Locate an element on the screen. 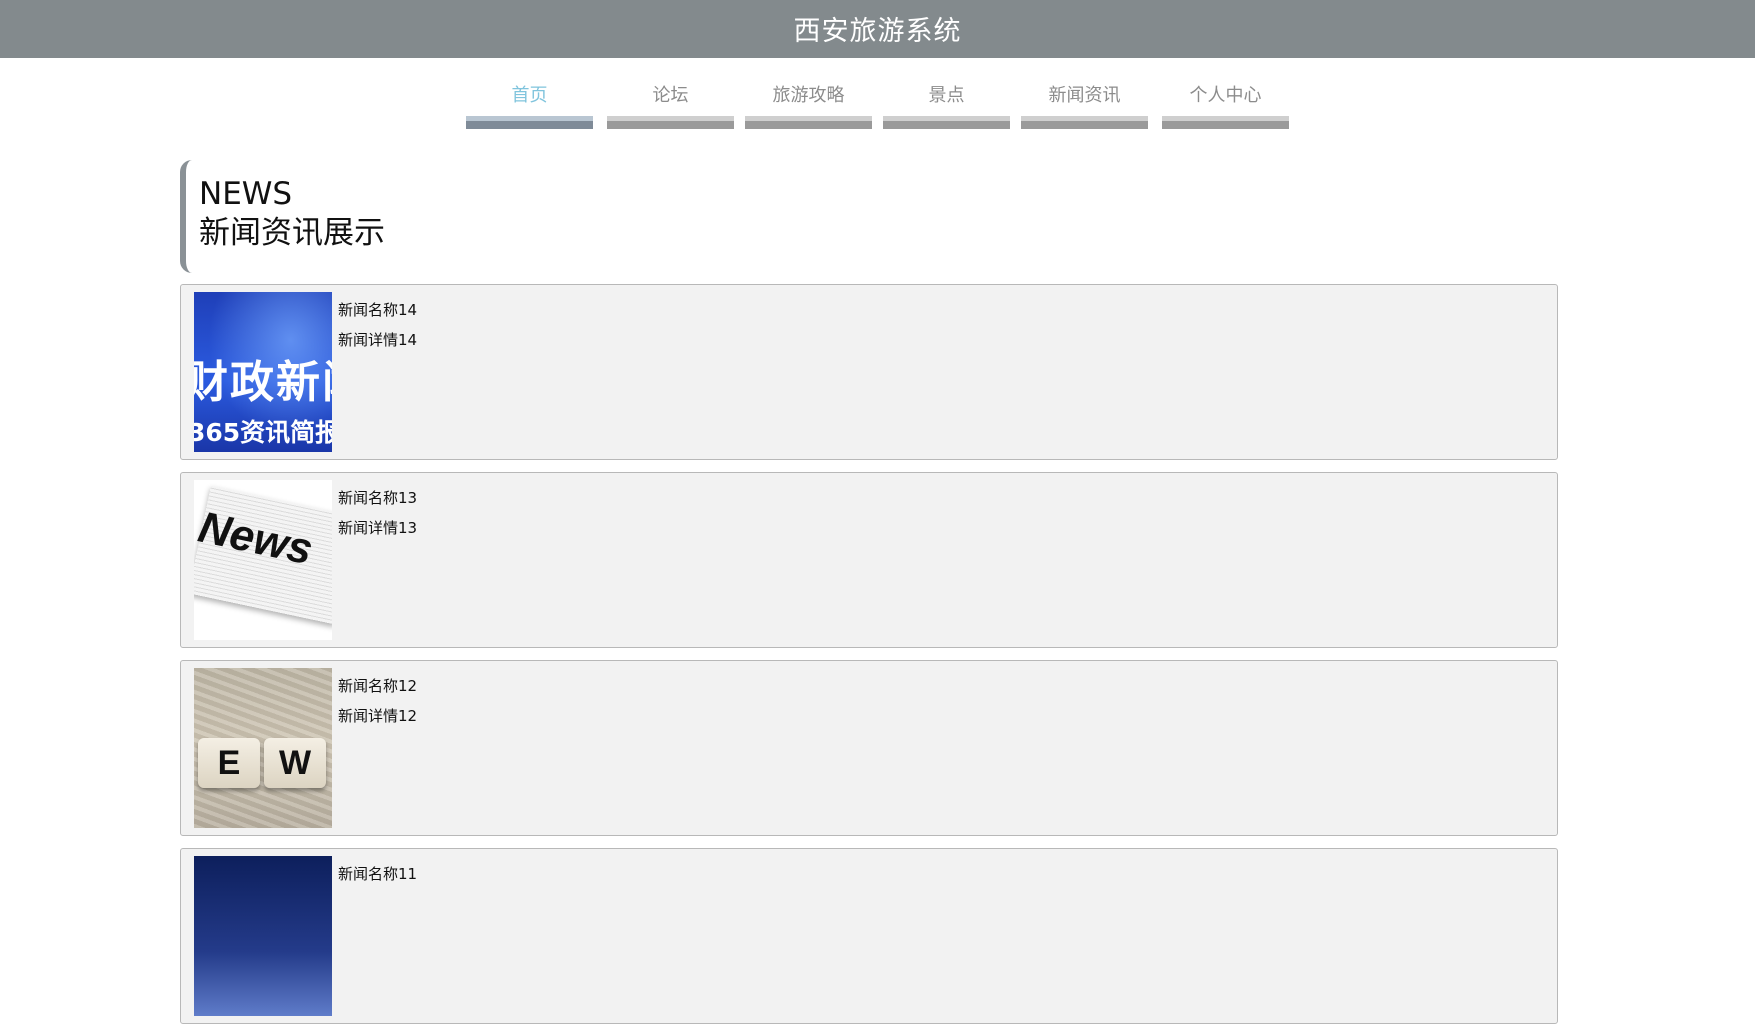 Image resolution: width=1755 pixels, height=1036 pixels. nav-item-news: 新闻资讯 is located at coordinates (1084, 106).